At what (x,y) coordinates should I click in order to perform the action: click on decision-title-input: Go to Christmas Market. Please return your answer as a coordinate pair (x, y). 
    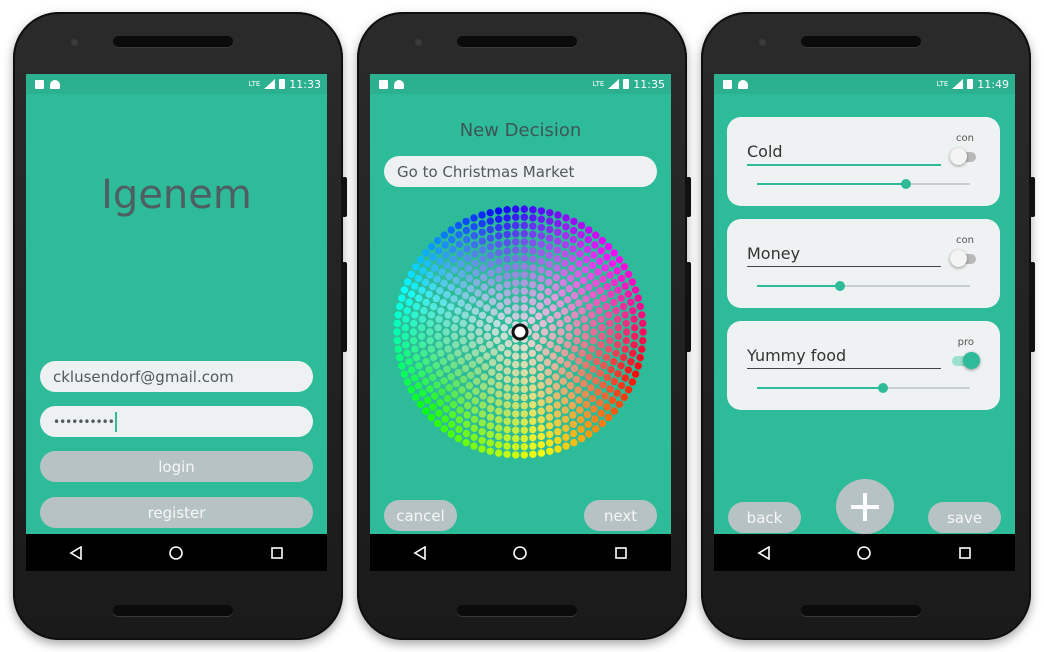
    Looking at the image, I should click on (520, 171).